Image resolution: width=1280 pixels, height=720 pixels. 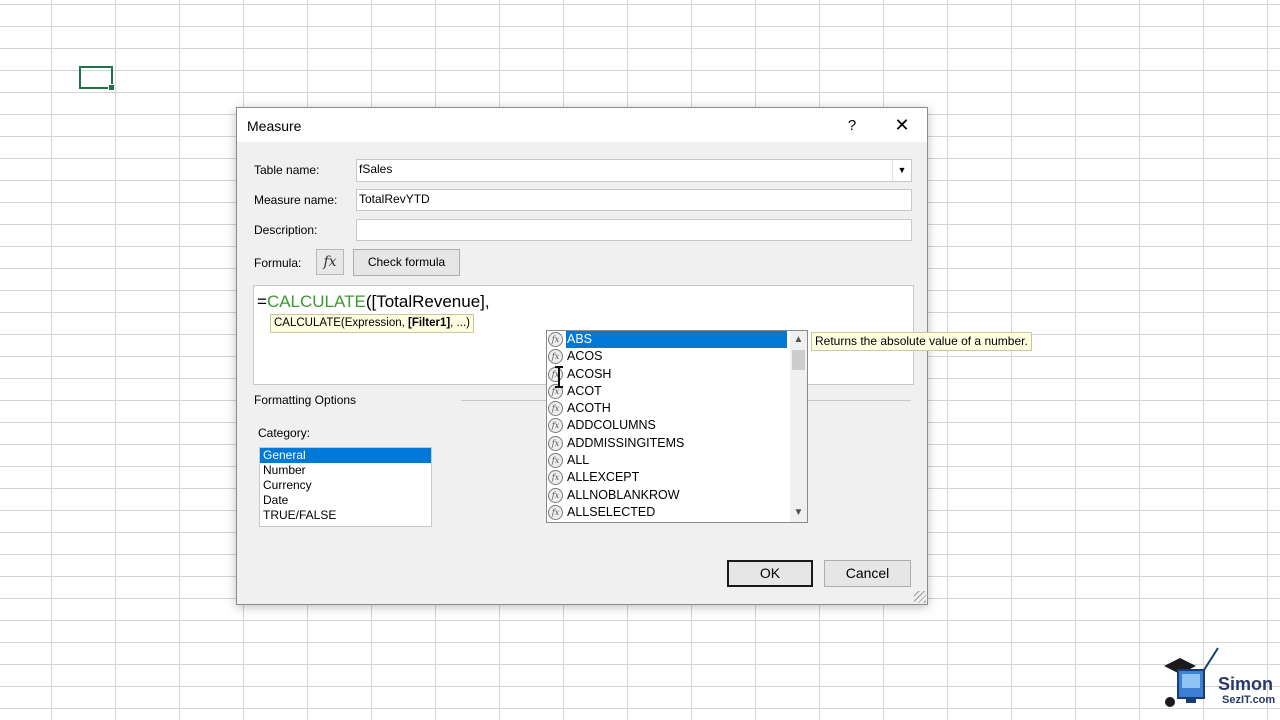 What do you see at coordinates (406, 262) in the screenshot?
I see `check-formula-button: Check formula` at bounding box center [406, 262].